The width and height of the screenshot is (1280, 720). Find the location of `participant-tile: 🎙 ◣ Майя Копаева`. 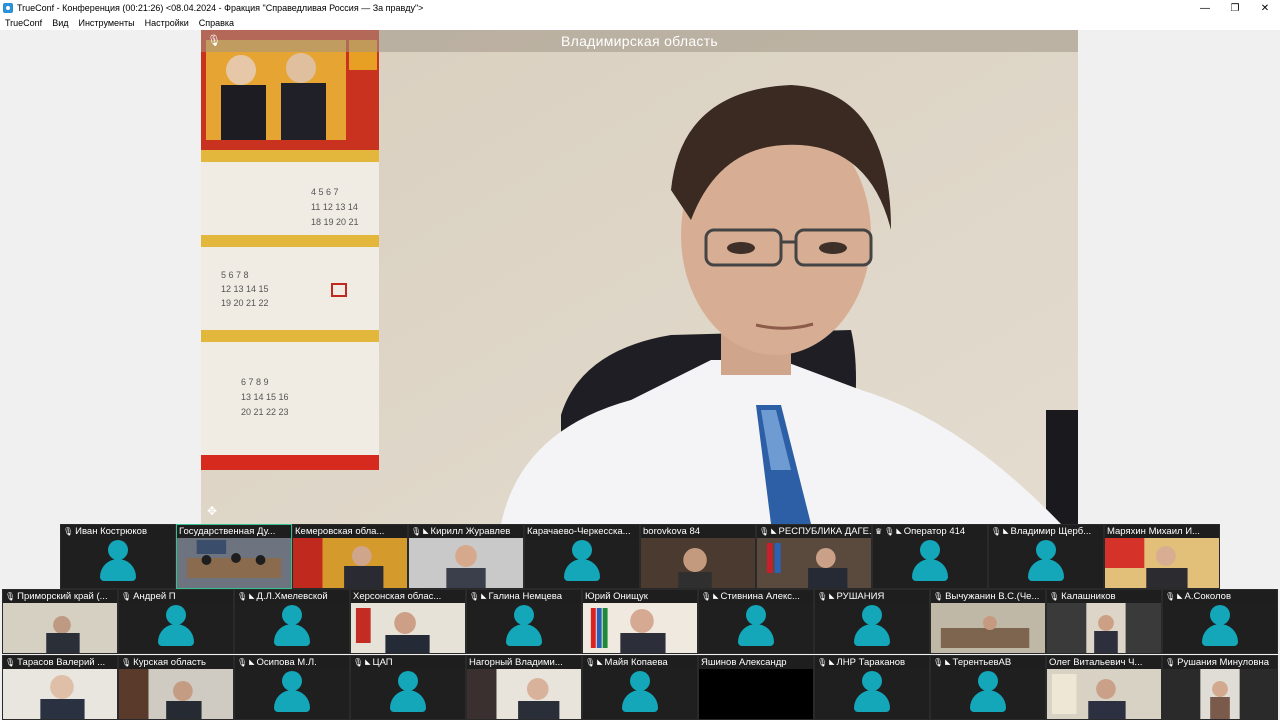

participant-tile: 🎙 ◣ Майя Копаева is located at coordinates (640, 687).